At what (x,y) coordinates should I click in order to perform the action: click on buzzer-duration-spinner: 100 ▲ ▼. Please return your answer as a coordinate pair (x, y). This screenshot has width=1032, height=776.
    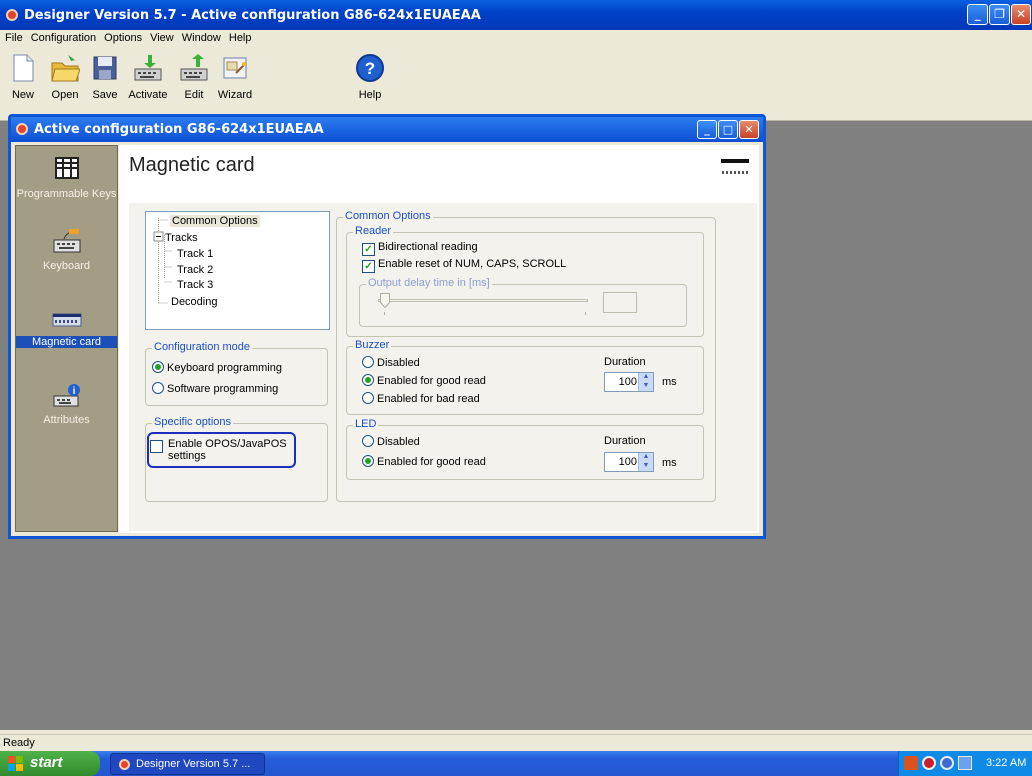
    Looking at the image, I should click on (629, 382).